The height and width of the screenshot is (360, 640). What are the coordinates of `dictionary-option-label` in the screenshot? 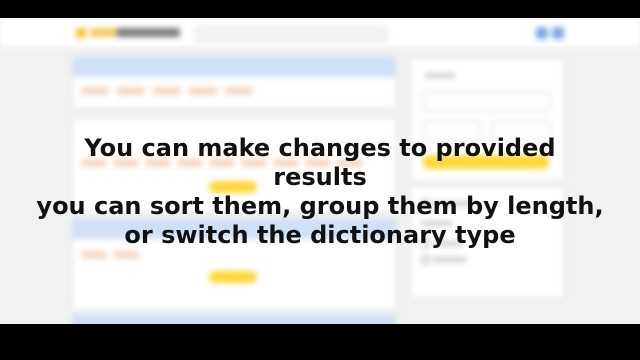 It's located at (450, 259).